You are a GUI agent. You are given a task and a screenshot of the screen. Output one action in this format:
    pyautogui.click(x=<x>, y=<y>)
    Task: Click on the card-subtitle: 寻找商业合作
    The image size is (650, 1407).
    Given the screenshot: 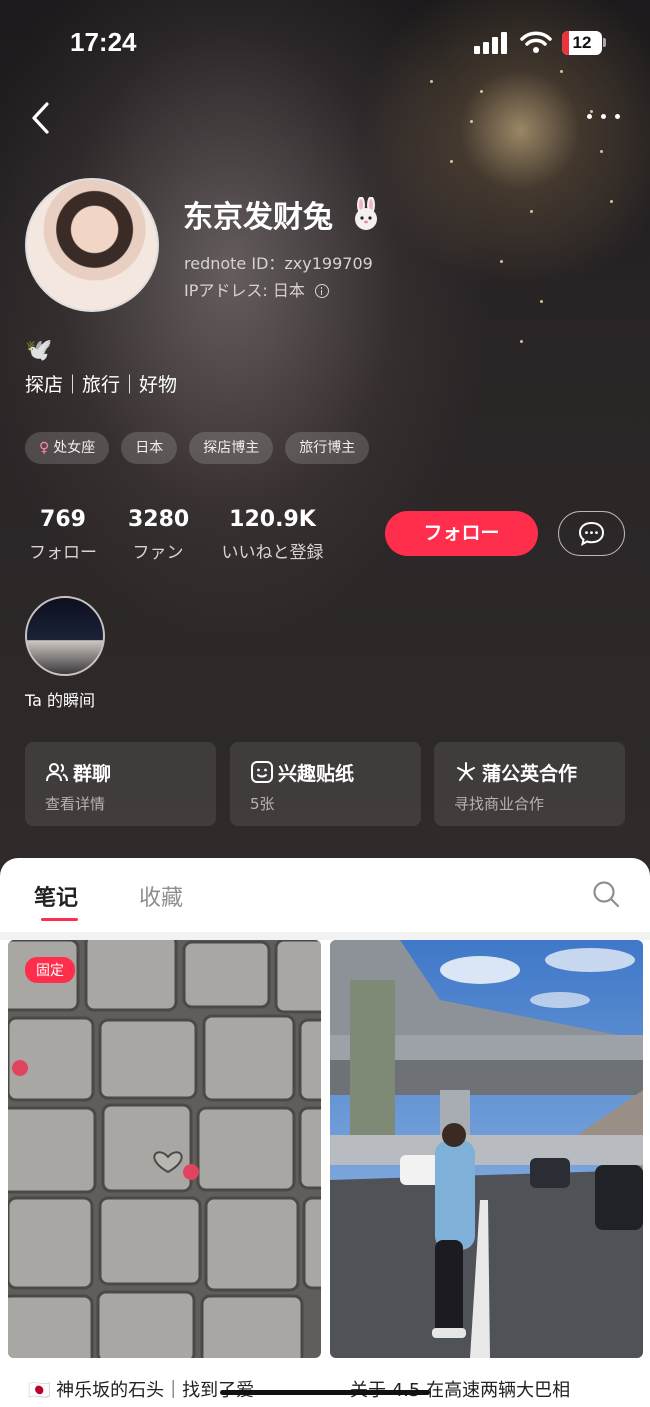 What is the action you would take?
    pyautogui.click(x=499, y=804)
    